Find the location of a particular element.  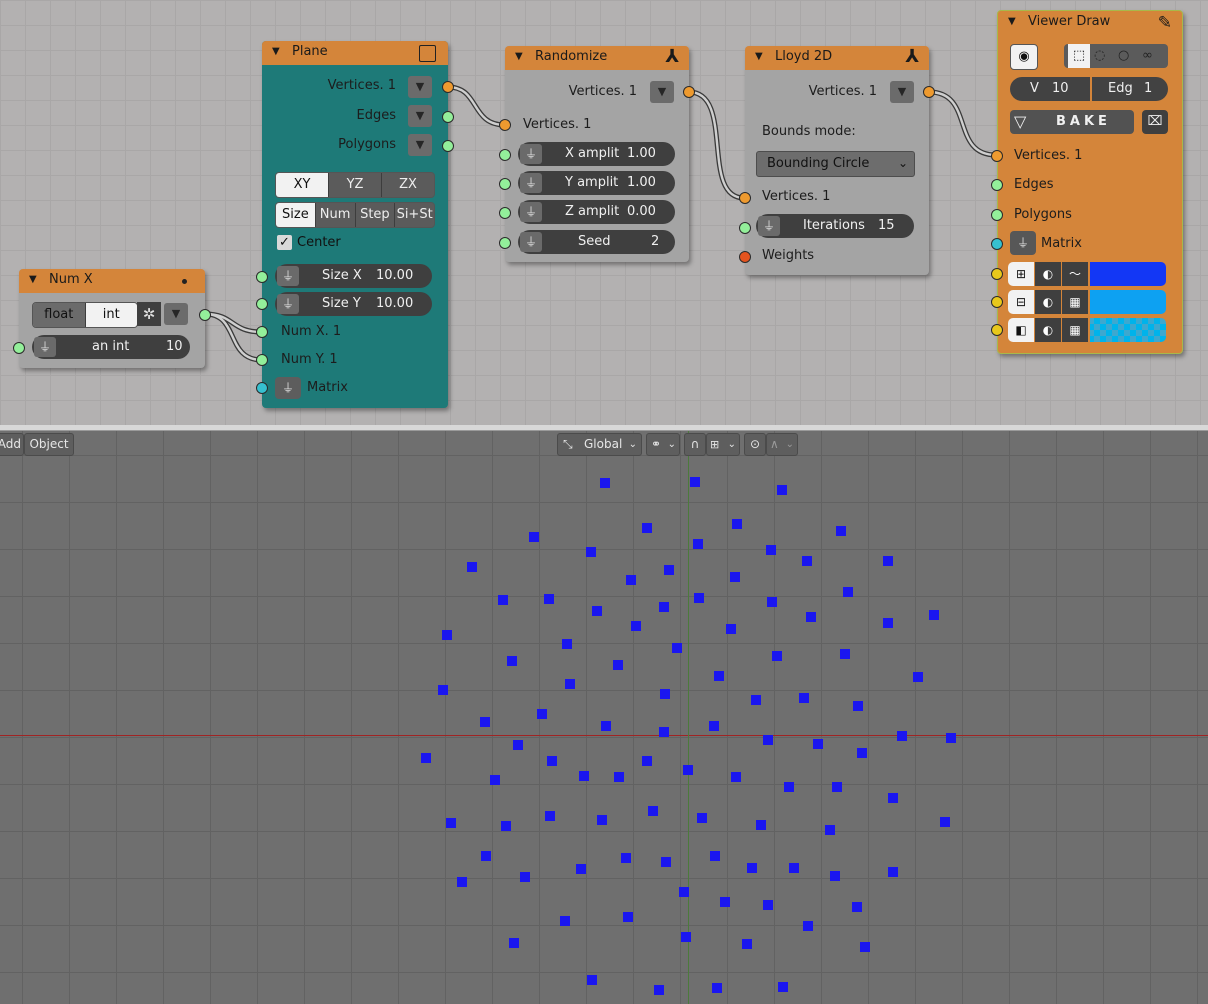

axis-option-zx: ZX is located at coordinates (408, 185).